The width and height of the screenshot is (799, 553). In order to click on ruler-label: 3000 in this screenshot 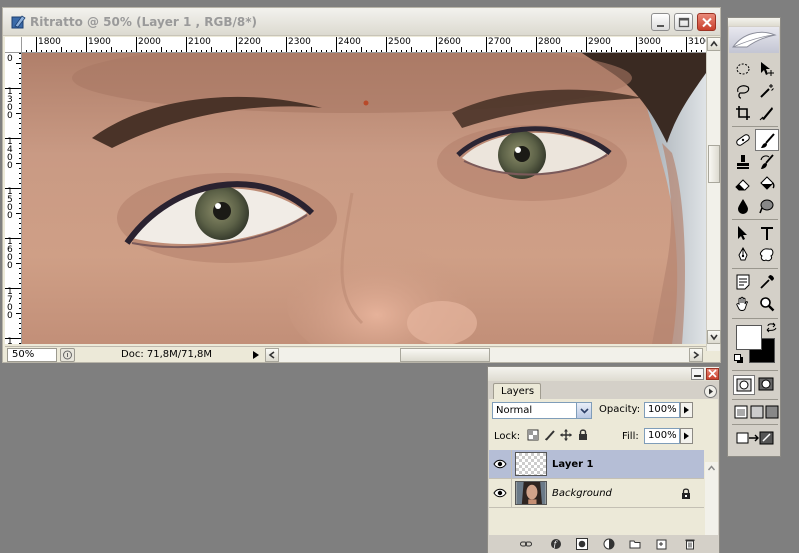, I will do `click(649, 42)`.